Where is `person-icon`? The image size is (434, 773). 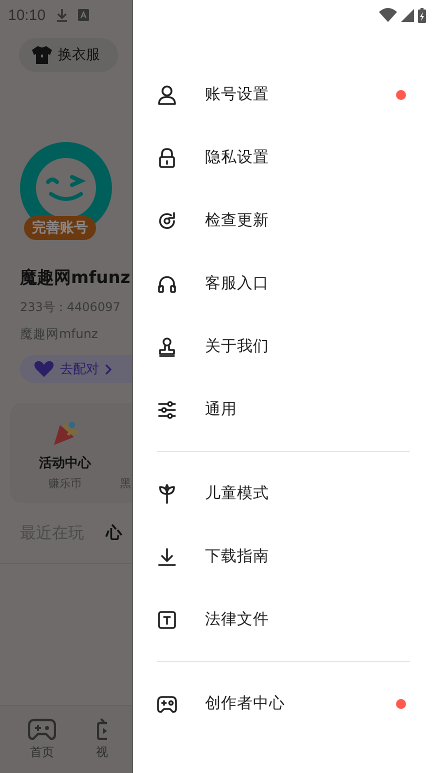
person-icon is located at coordinates (167, 94).